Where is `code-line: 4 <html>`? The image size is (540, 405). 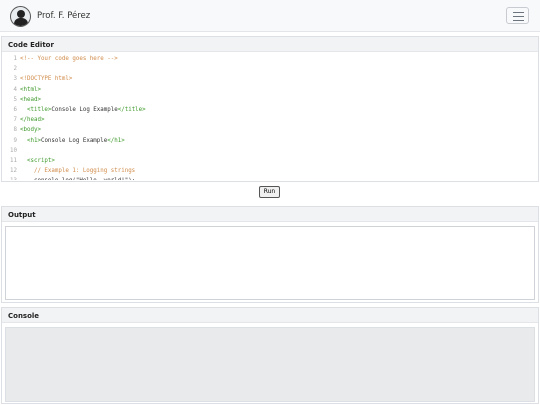 code-line: 4 <html> is located at coordinates (270, 90).